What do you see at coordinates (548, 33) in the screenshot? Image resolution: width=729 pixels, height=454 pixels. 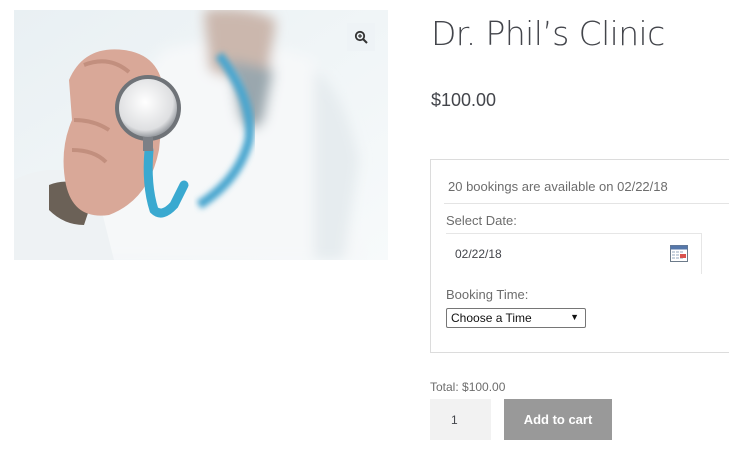 I see `product-title: Dr. Phil’s Clinic` at bounding box center [548, 33].